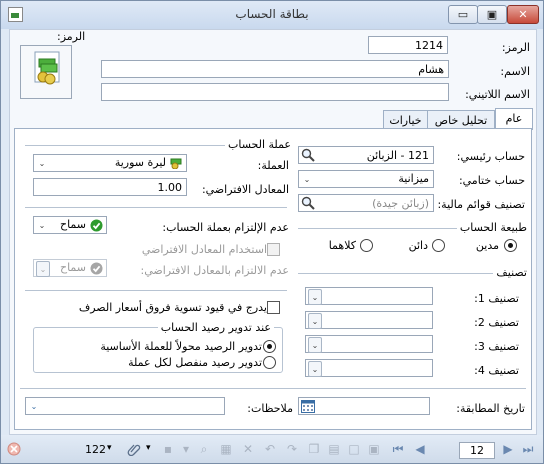 This screenshot has width=544, height=464. Describe the element at coordinates (490, 156) in the screenshot. I see `parent-account-label: حساب رئيسي:` at that location.